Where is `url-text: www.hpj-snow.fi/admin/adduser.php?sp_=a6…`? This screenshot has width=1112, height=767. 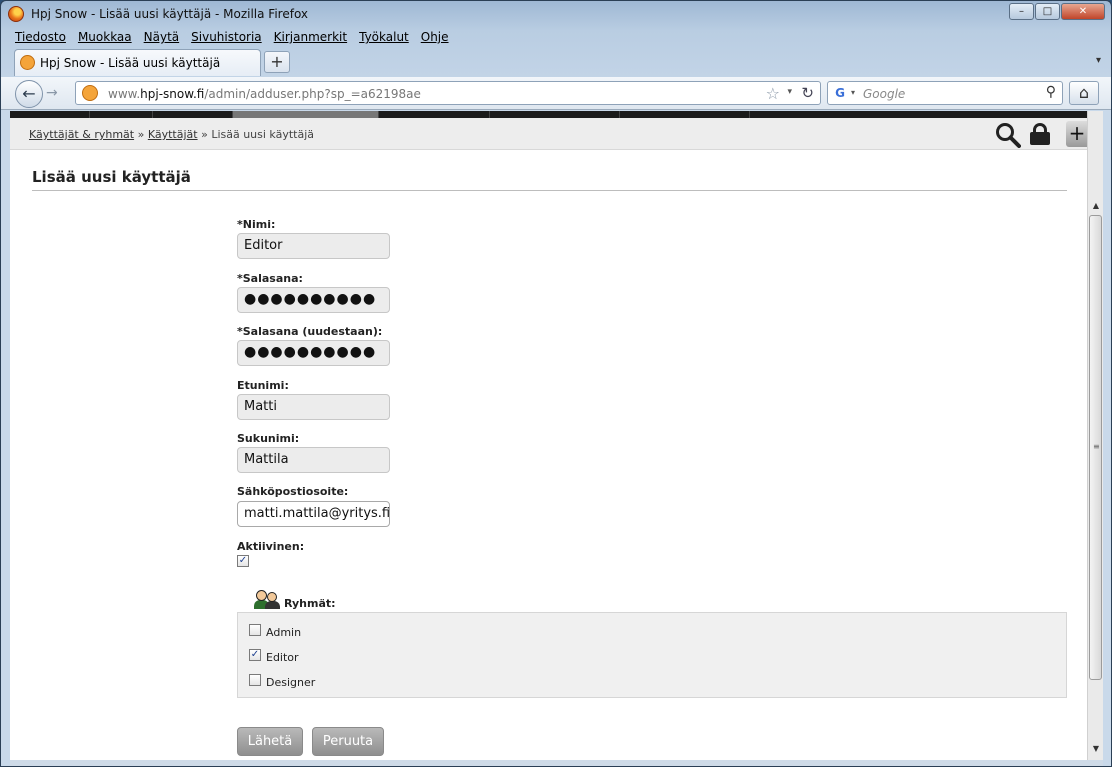
url-text: www.hpj-snow.fi/admin/adduser.php?sp_=a6… is located at coordinates (264, 94).